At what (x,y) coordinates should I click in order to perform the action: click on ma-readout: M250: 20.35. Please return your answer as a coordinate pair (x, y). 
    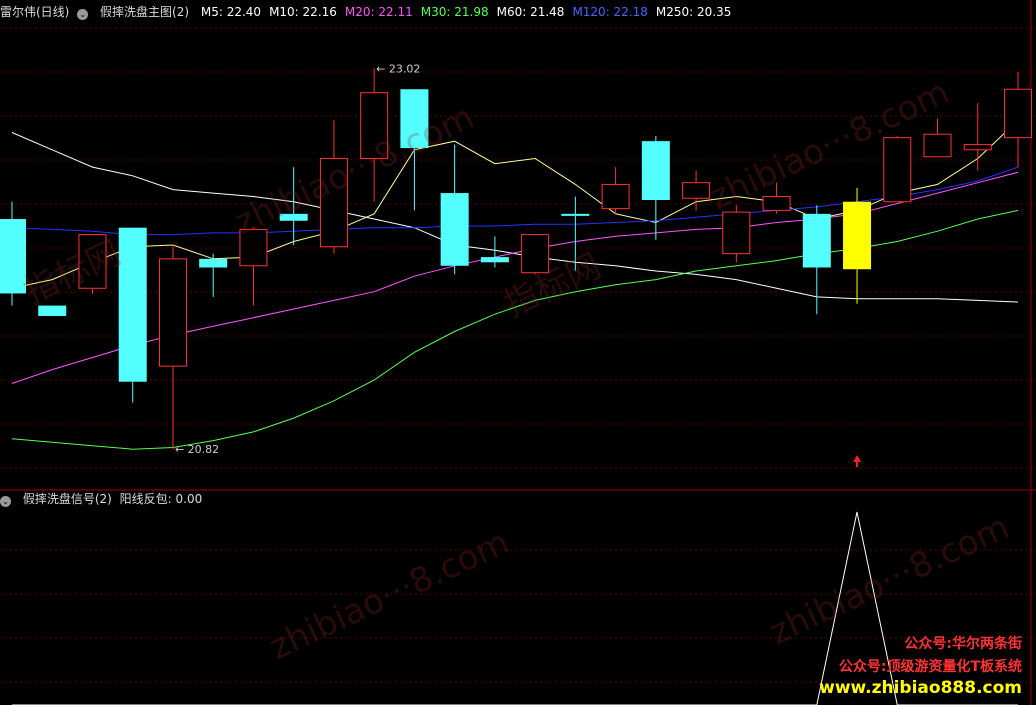
    Looking at the image, I should click on (693, 12).